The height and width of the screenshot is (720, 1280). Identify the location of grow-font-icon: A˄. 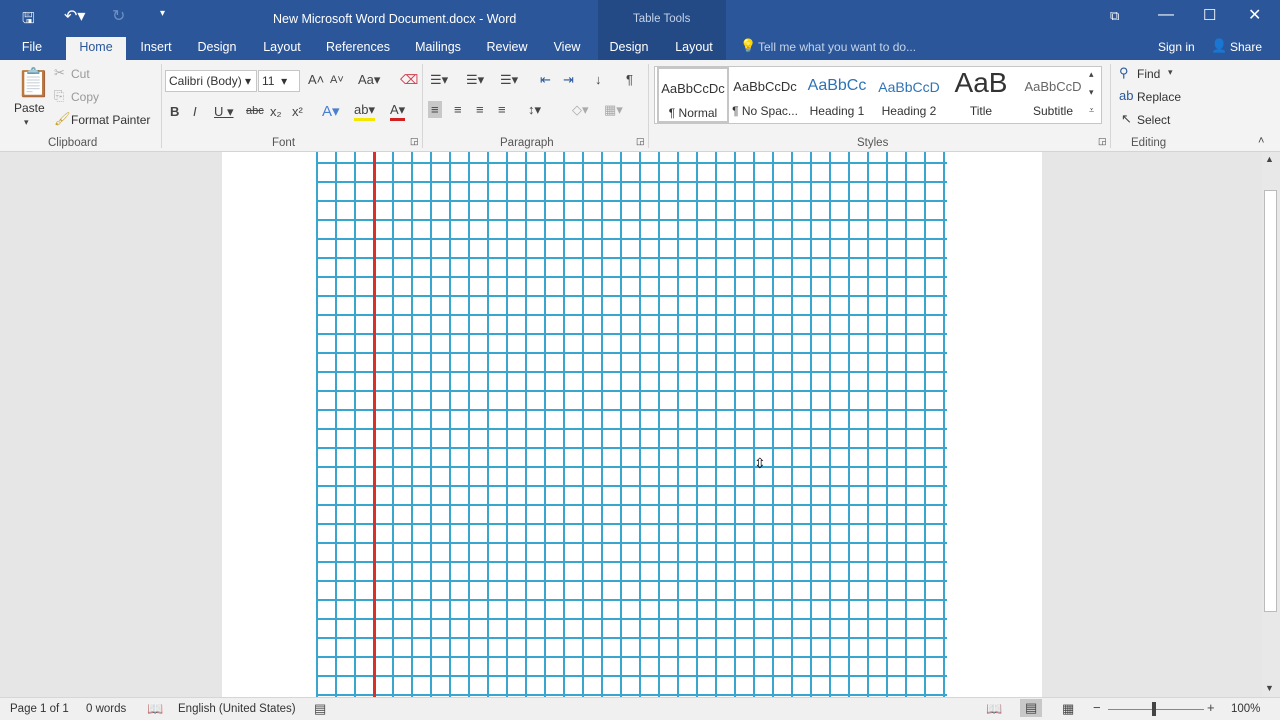
(316, 79).